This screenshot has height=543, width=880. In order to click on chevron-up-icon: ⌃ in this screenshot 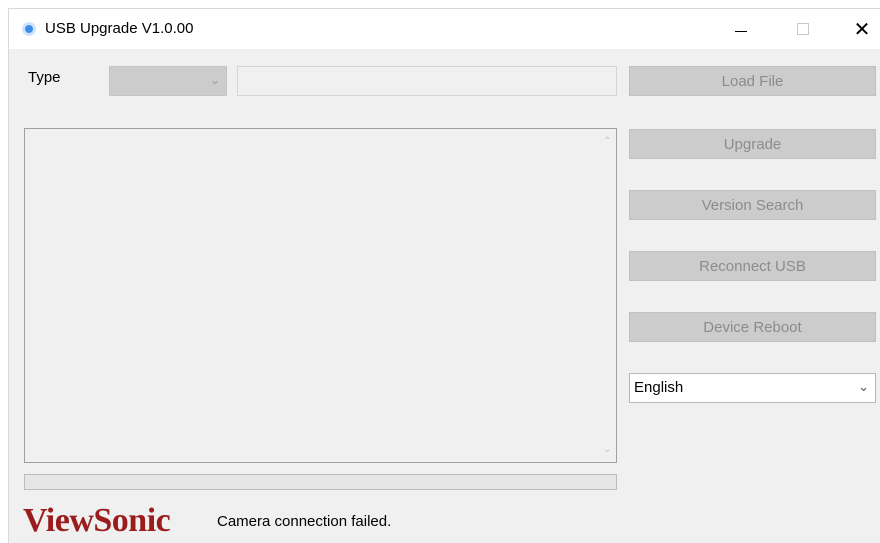, I will do `click(607, 141)`.